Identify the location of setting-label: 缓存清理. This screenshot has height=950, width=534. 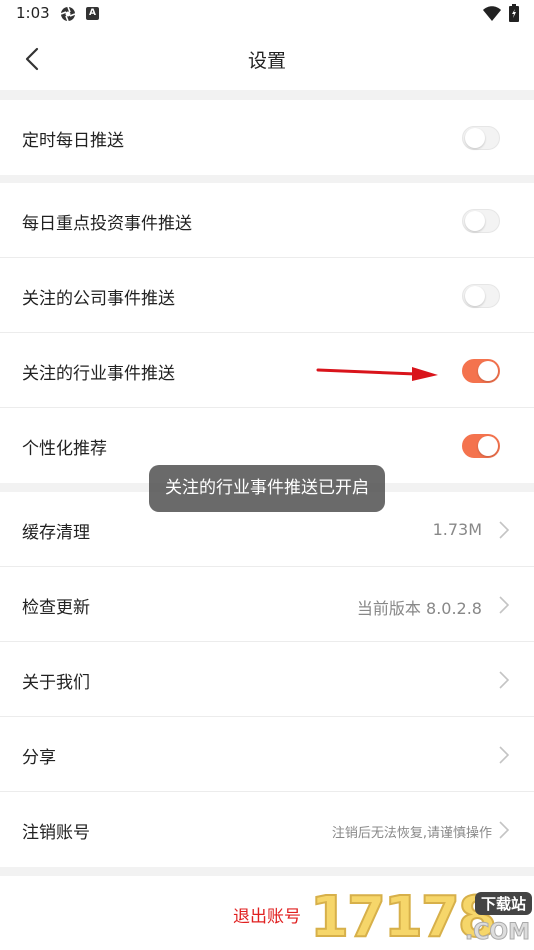
(56, 533).